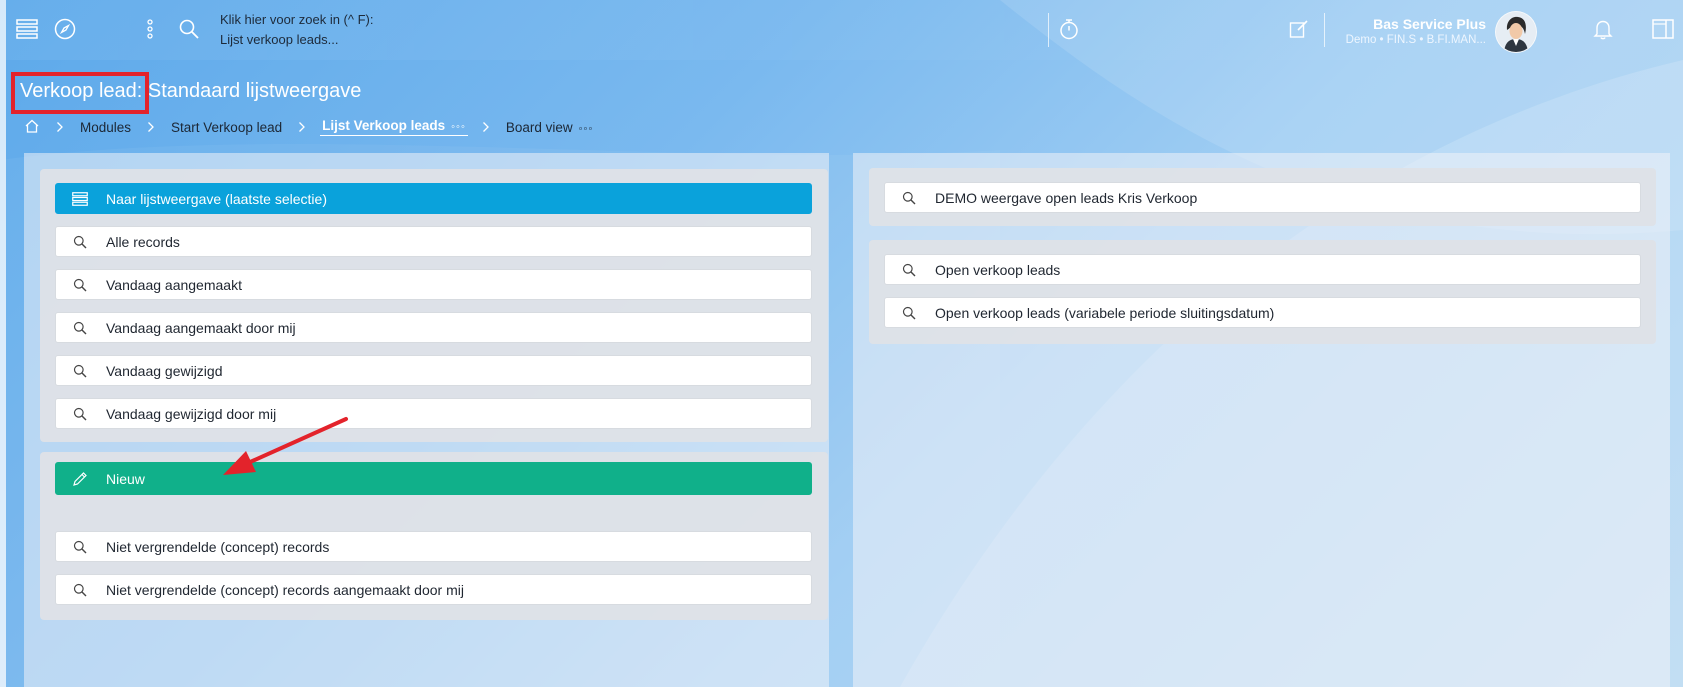 The height and width of the screenshot is (687, 1683). I want to click on list-item: Vandaag aangemaakt, so click(433, 284).